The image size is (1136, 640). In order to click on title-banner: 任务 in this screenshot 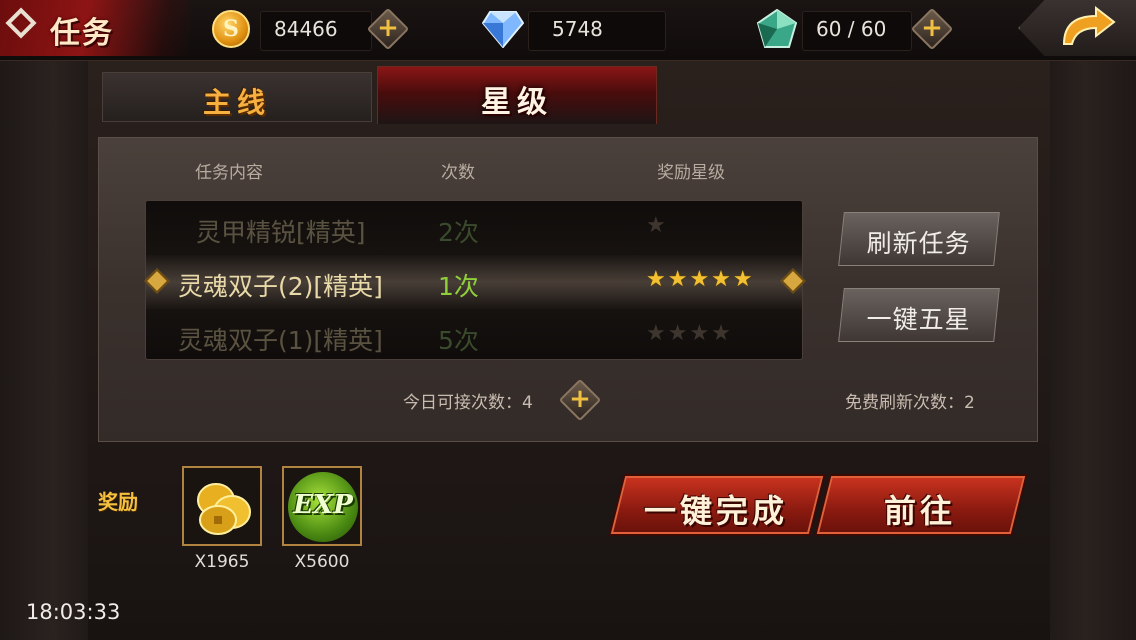, I will do `click(95, 28)`.